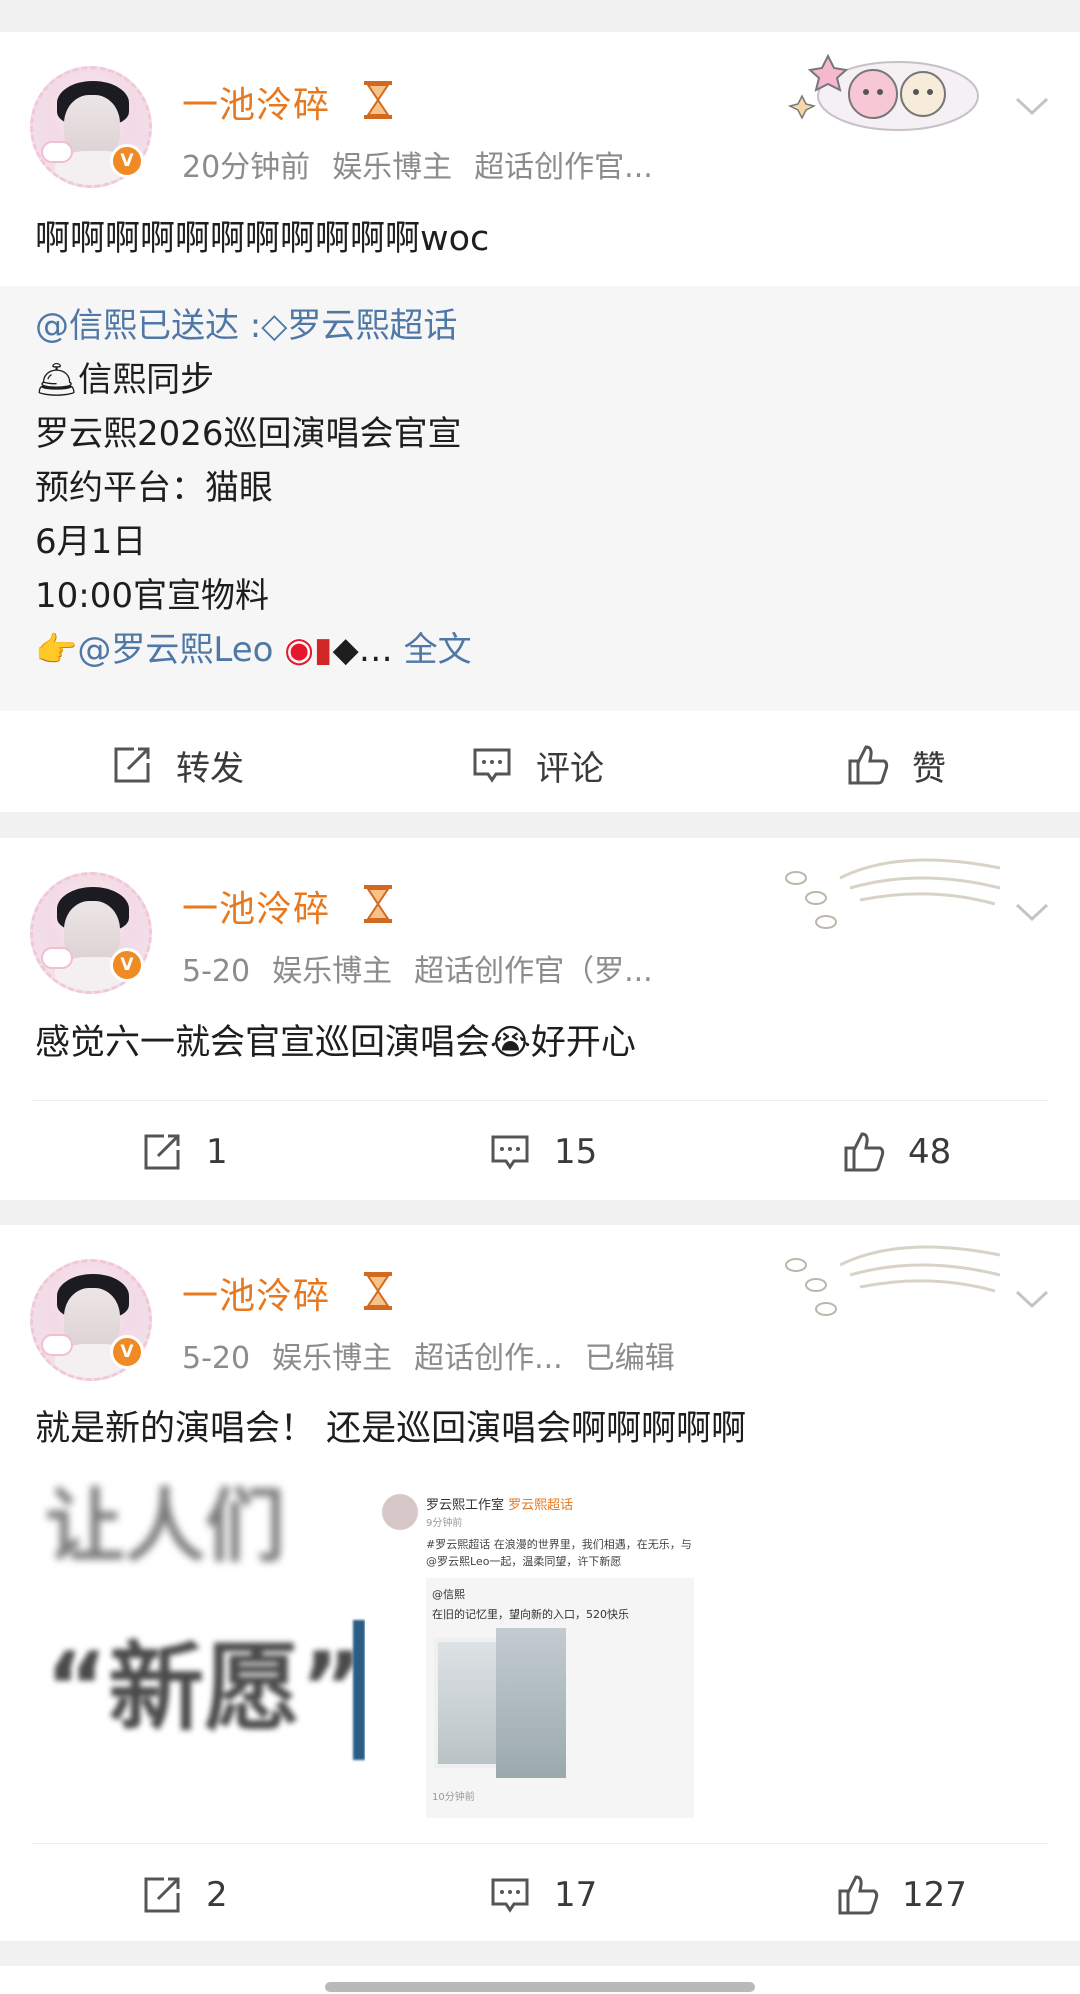 Image resolution: width=1080 pixels, height=1994 pixels. I want to click on comment-button: 评论, so click(537, 765).